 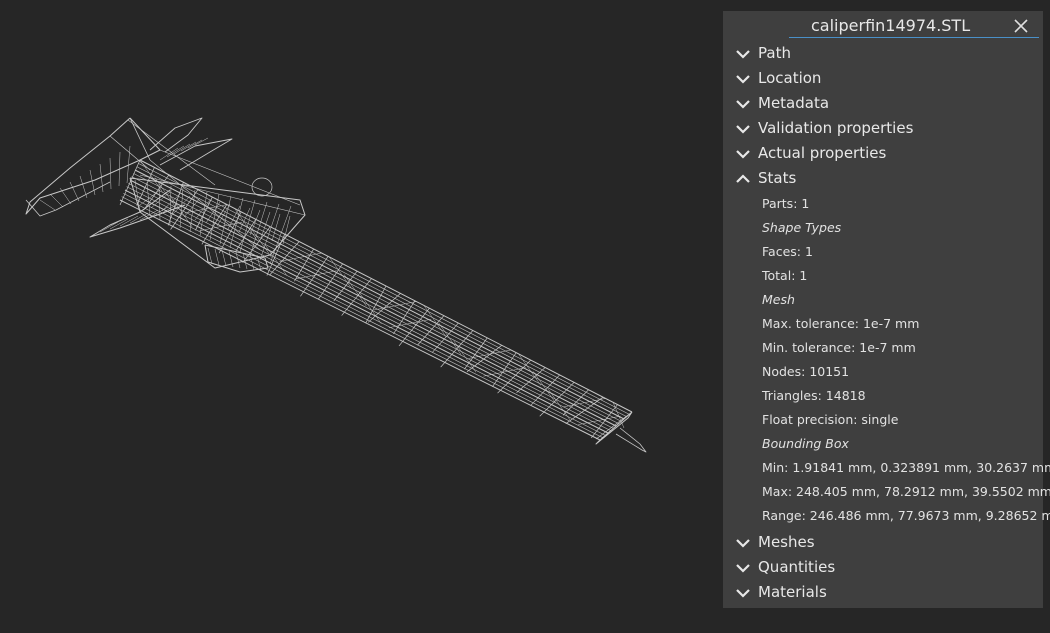 What do you see at coordinates (830, 419) in the screenshot?
I see `stat-row: Float precision: single` at bounding box center [830, 419].